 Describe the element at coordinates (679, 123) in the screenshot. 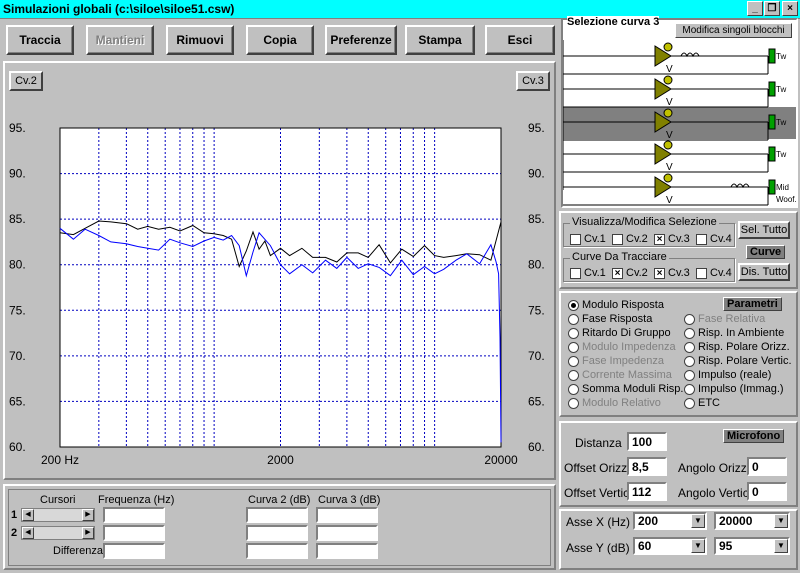

I see `block-diagram: V Tw V Tw V Tw V Tw V Mid Woof.` at that location.